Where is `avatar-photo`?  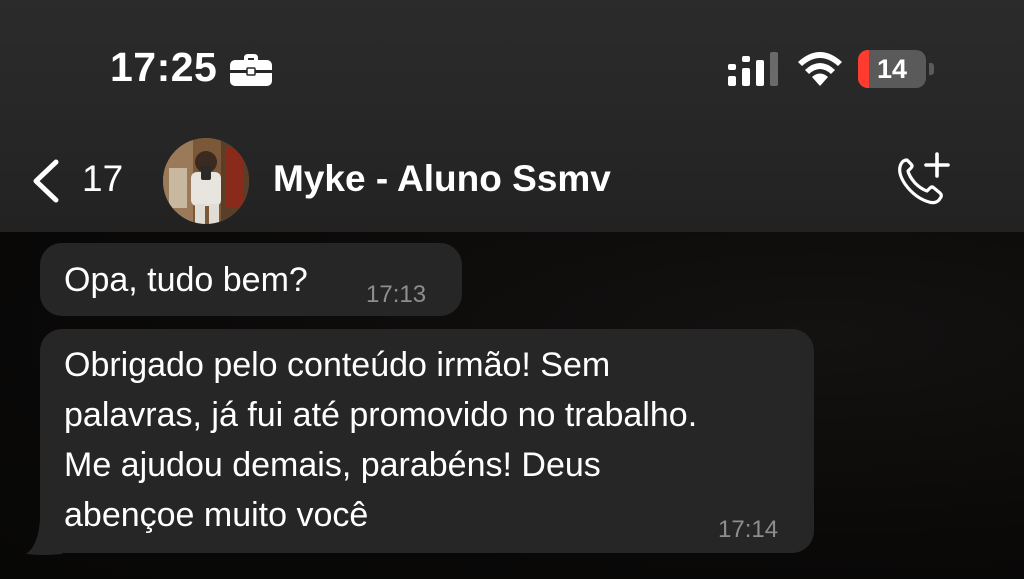
avatar-photo is located at coordinates (206, 181).